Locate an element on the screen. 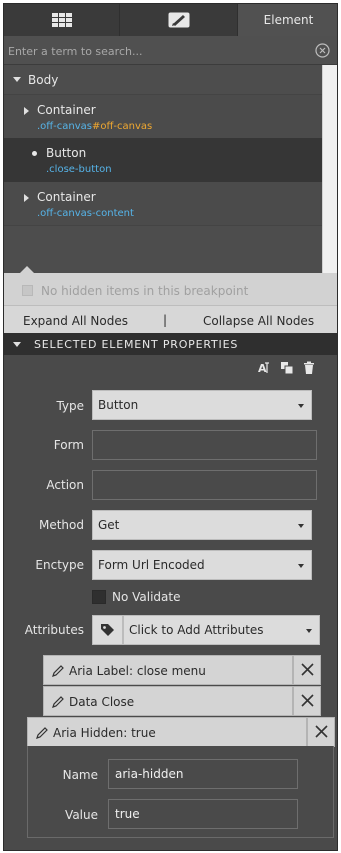 The image size is (341, 853). hidden-items-bar: No hidden items in this breakpoint is located at coordinates (170, 285).